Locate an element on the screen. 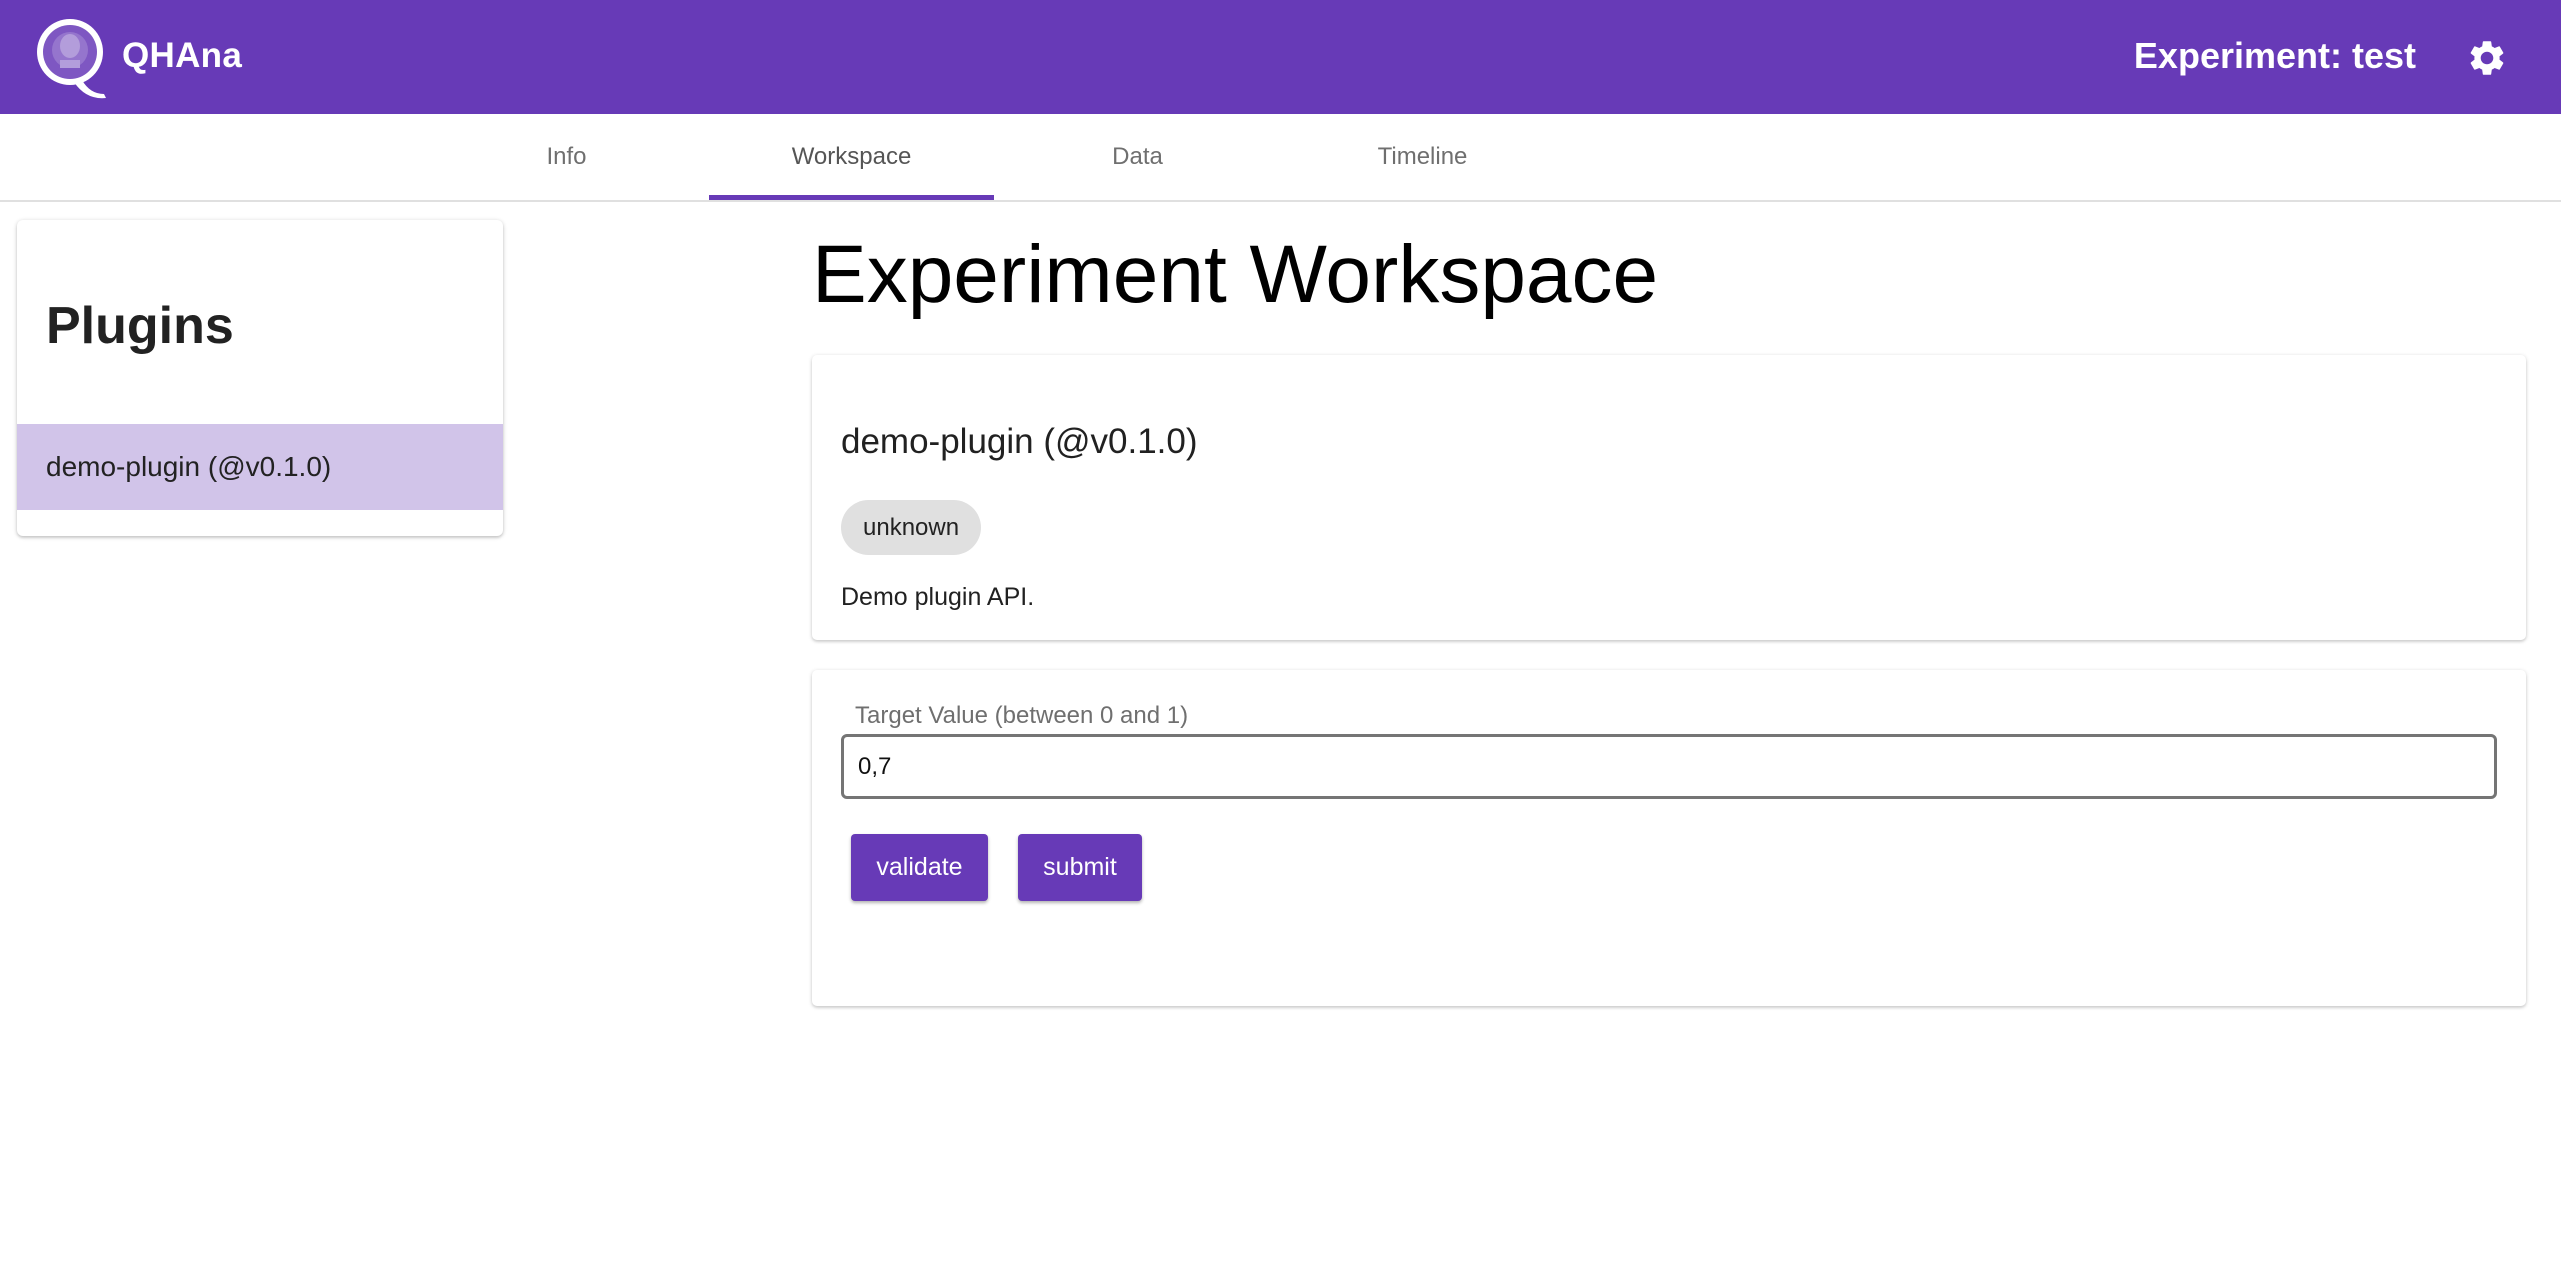  tab-workspace: Workspace is located at coordinates (851, 157).